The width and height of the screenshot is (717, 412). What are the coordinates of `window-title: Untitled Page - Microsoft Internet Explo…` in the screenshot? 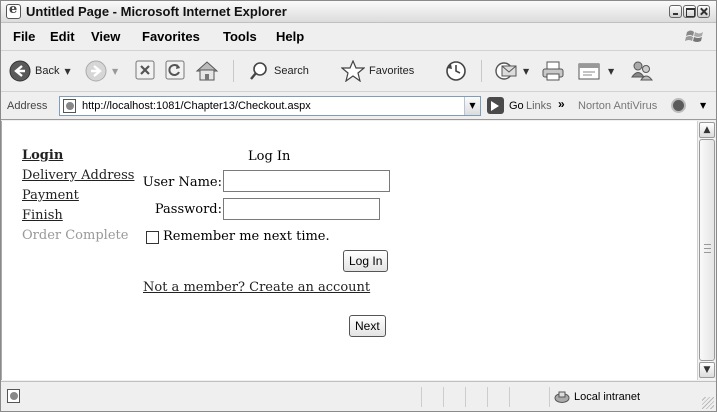 It's located at (156, 11).